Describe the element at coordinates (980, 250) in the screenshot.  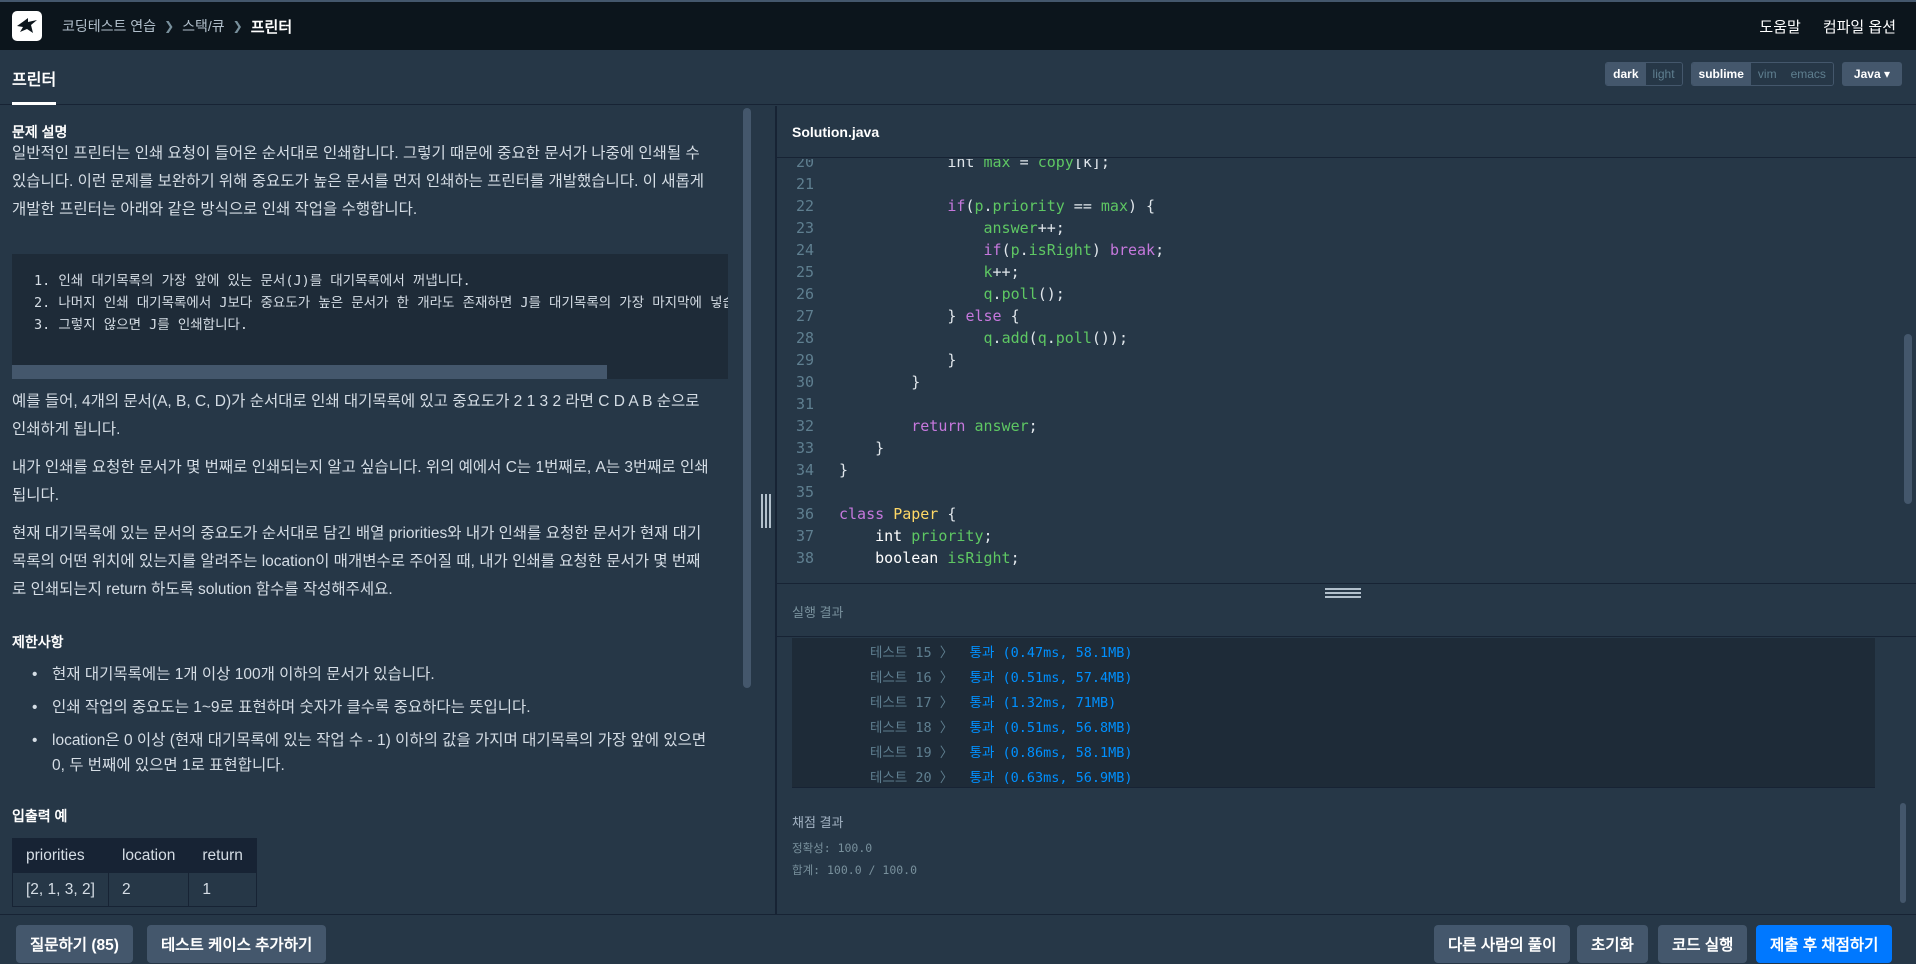
I see `code-line: 24 if(p.isRight) break;` at that location.